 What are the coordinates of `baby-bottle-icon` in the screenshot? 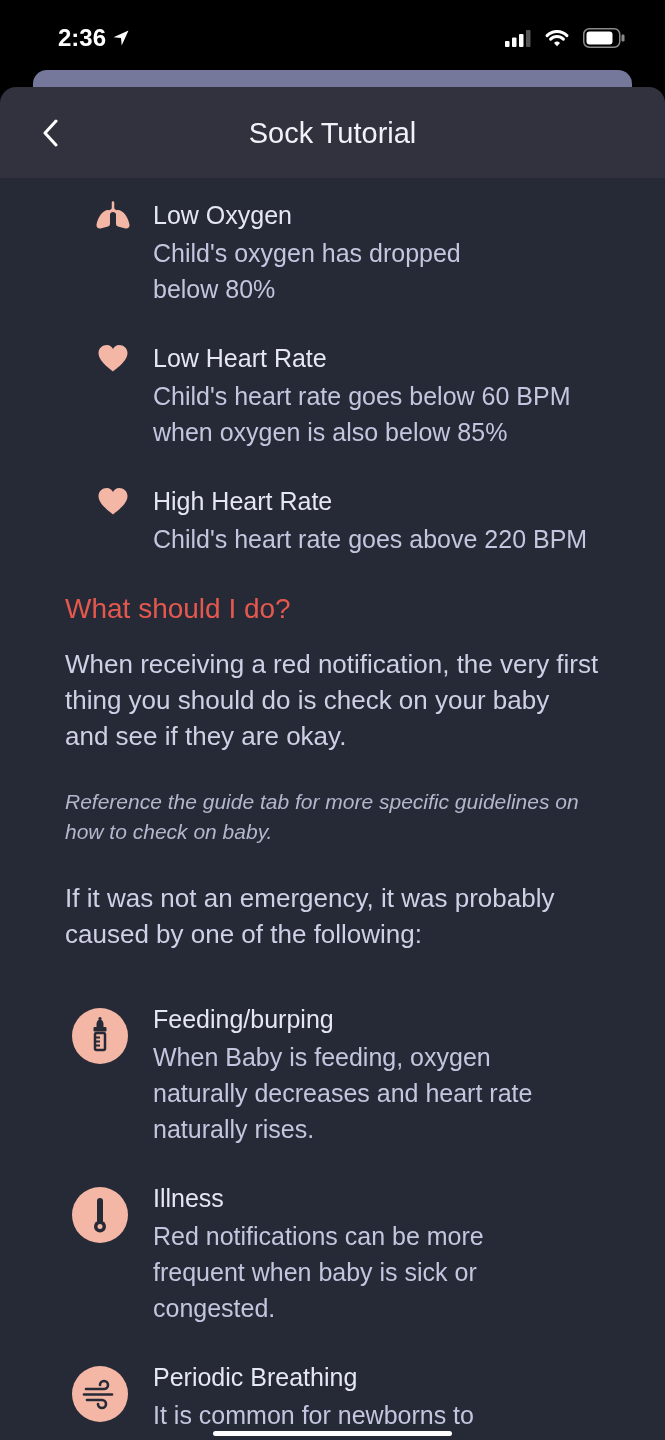 It's located at (100, 1036).